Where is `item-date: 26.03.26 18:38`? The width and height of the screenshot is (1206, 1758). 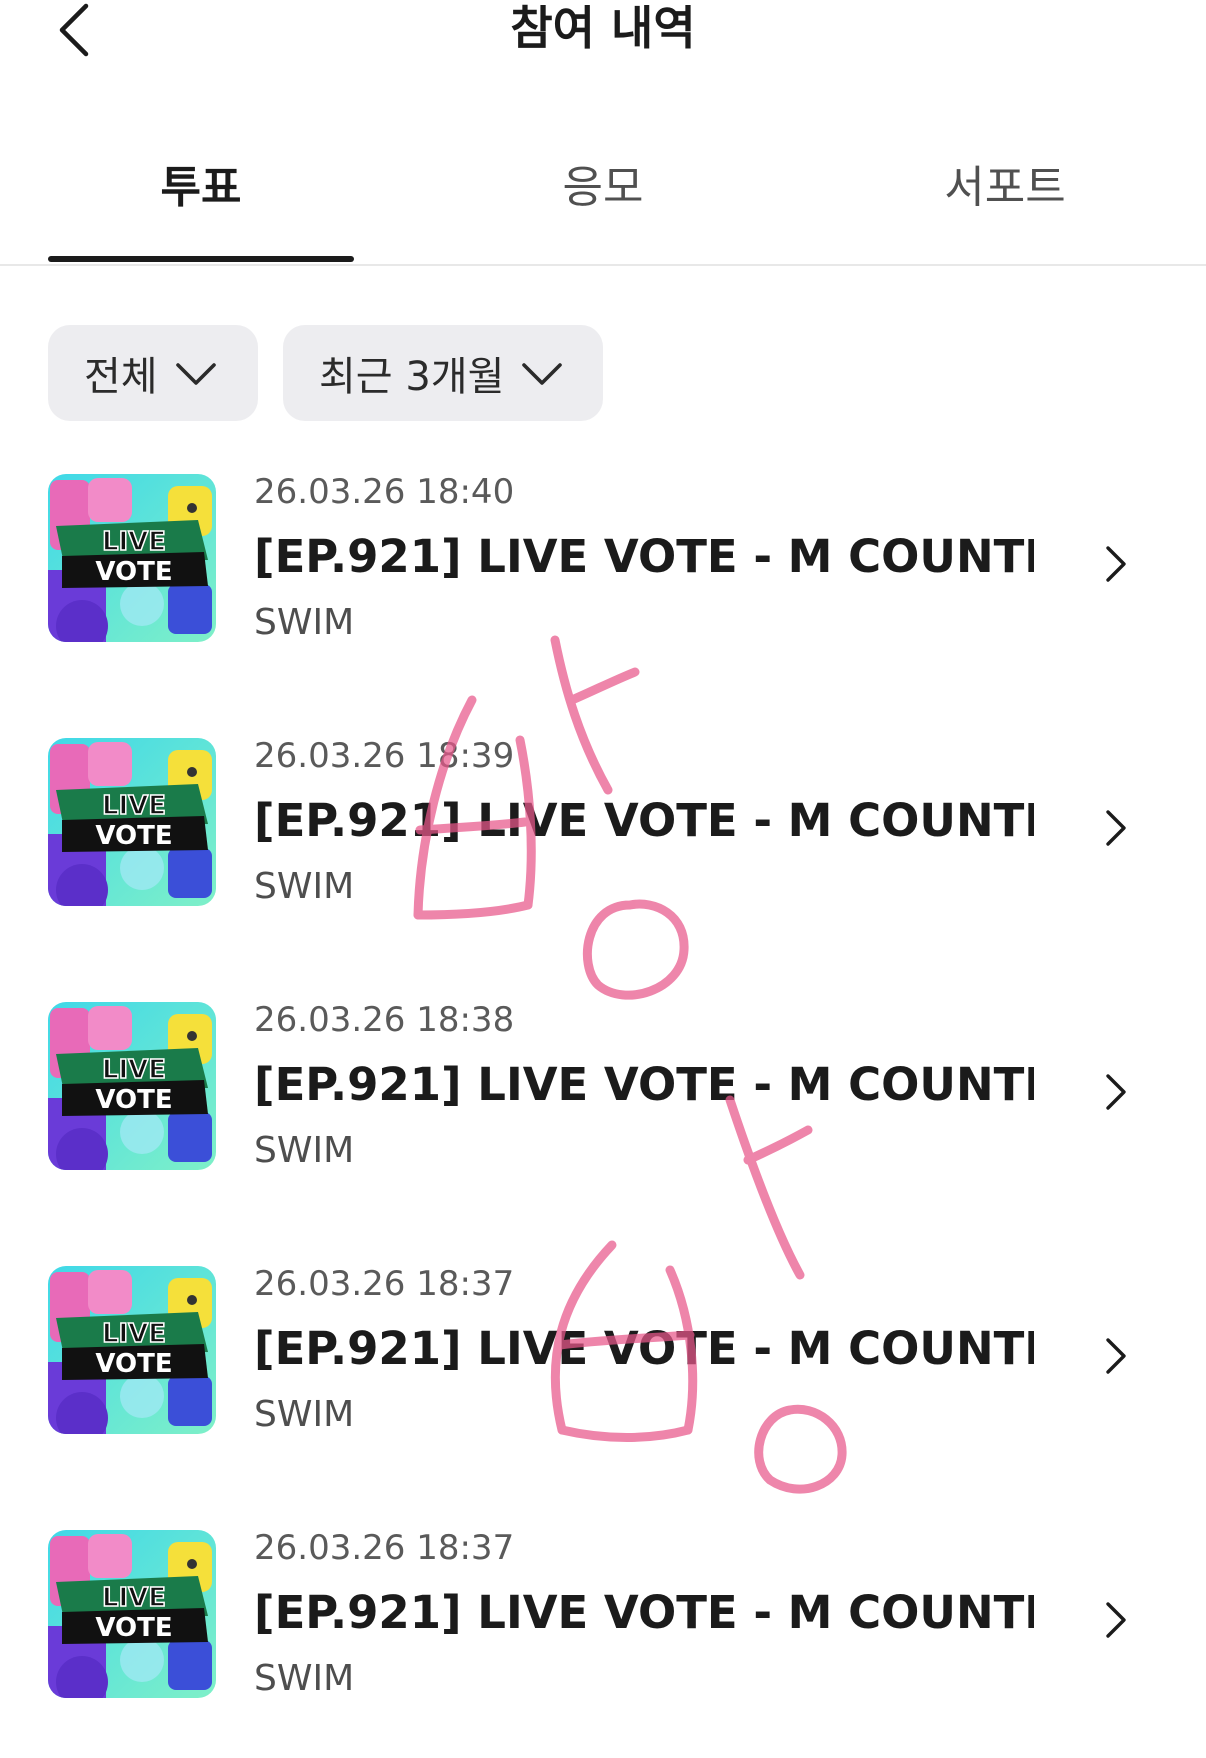 item-date: 26.03.26 18:38 is located at coordinates (384, 1020).